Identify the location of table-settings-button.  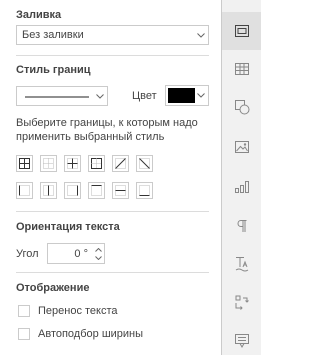
(241, 69).